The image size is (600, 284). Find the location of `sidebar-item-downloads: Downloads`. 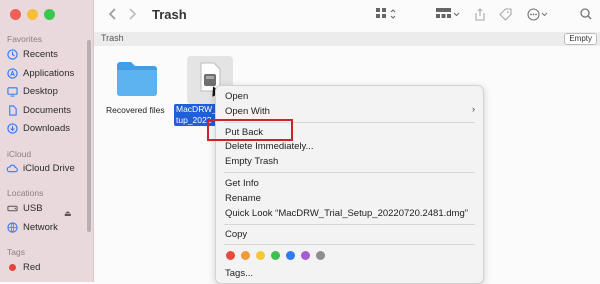

sidebar-item-downloads: Downloads is located at coordinates (38, 128).